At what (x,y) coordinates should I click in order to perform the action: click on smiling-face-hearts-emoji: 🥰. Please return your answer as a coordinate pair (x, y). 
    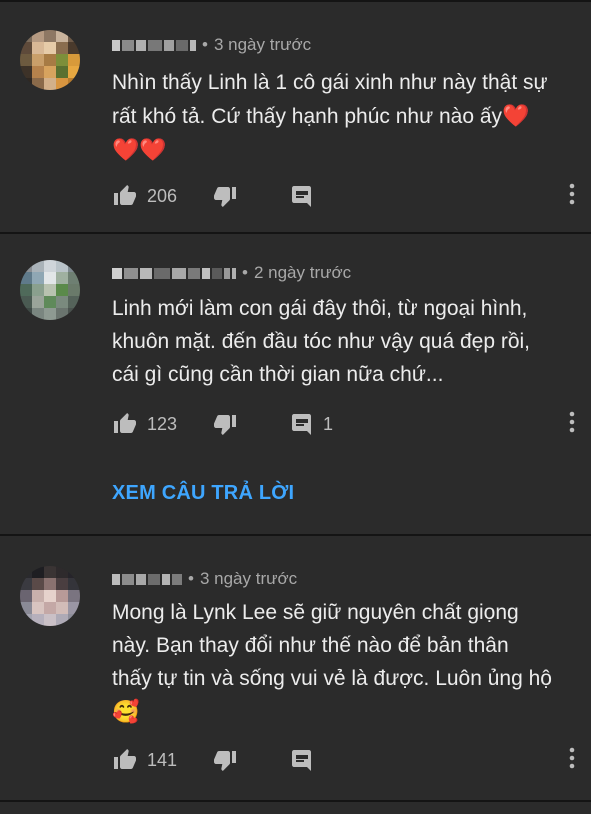
    Looking at the image, I should click on (126, 711).